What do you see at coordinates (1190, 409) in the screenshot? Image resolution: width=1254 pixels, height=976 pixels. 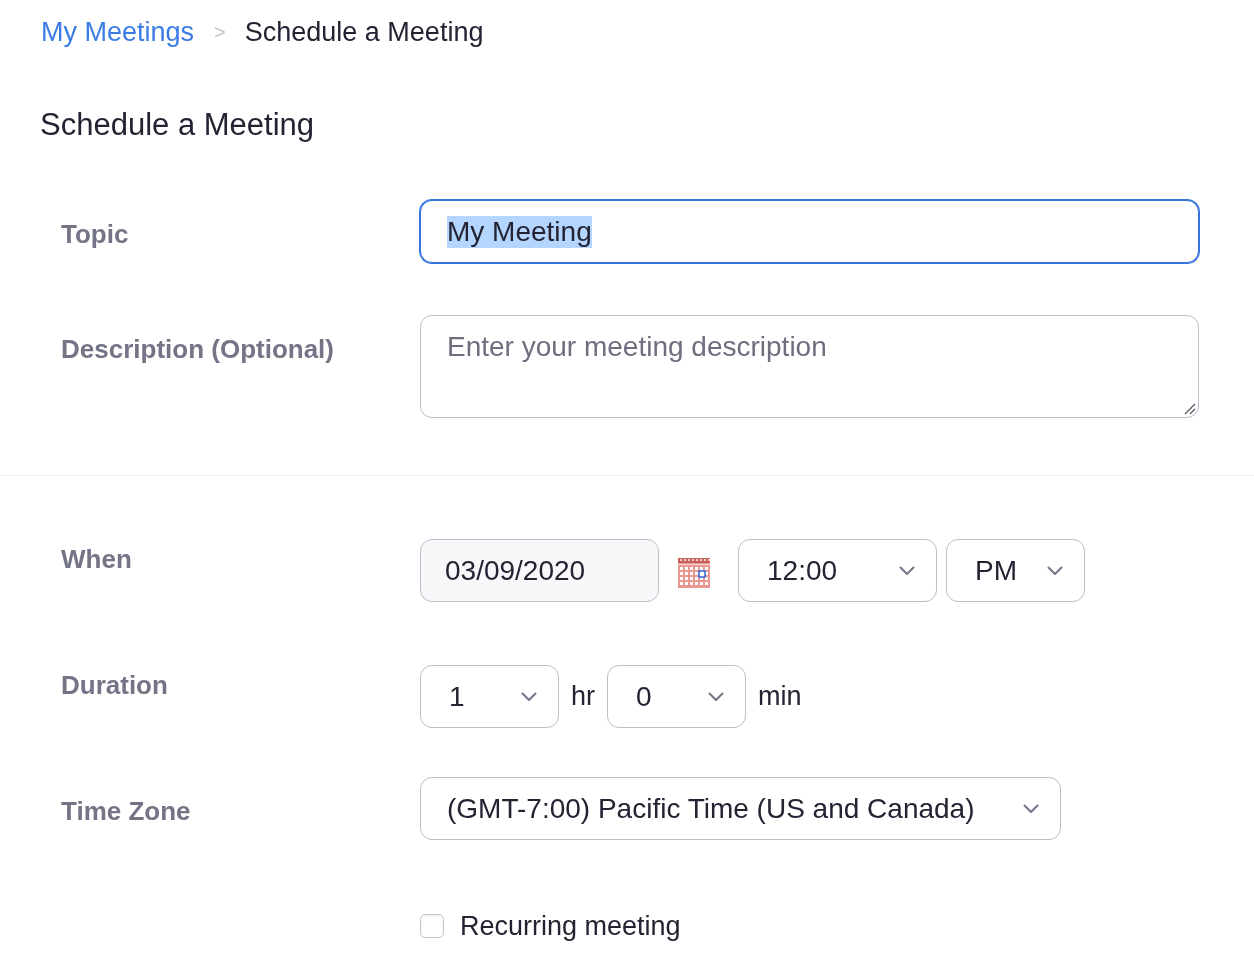 I see `resize-grip-icon` at bounding box center [1190, 409].